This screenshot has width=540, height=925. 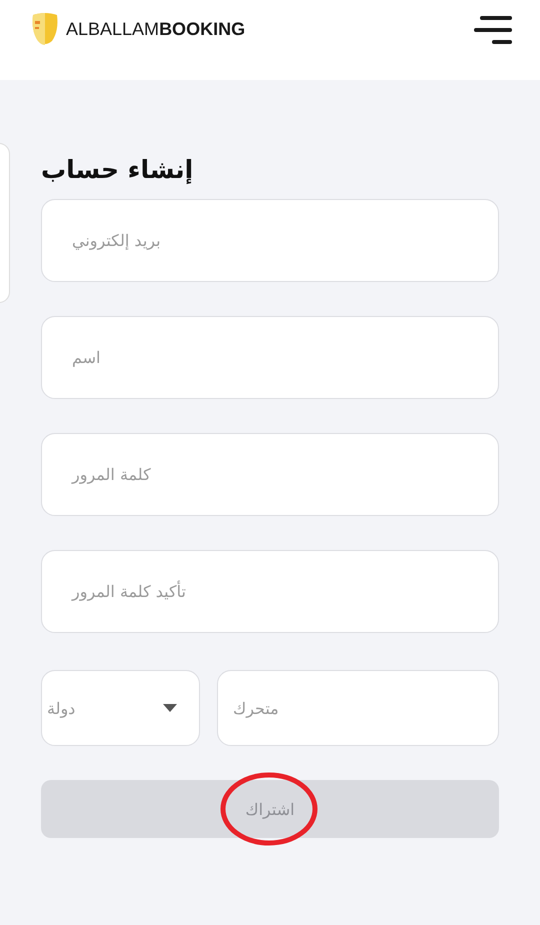 I want to click on menu-button, so click(x=493, y=30).